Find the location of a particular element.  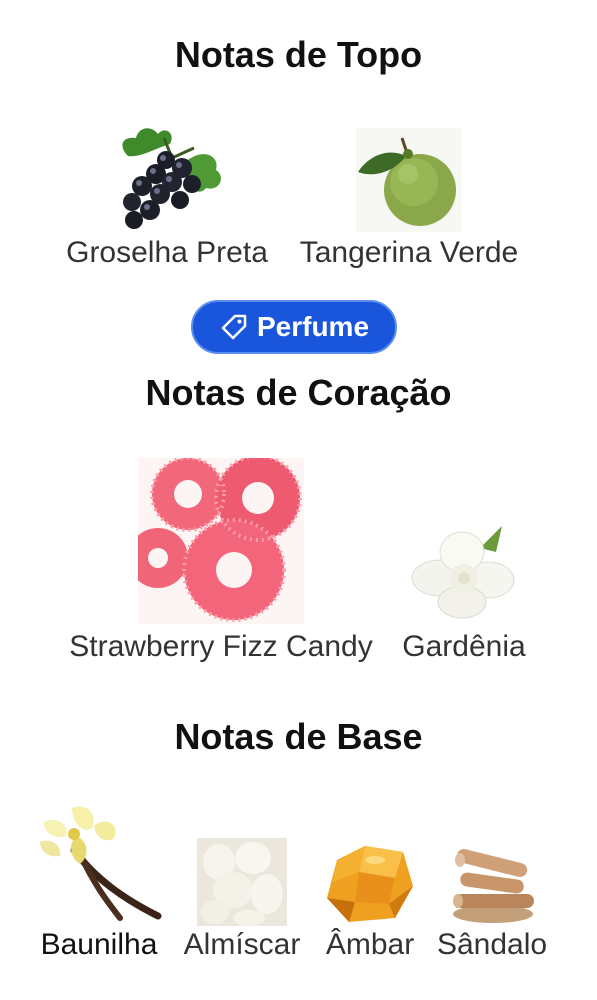

section-title-top-notes: Notas de Topo is located at coordinates (298, 54).